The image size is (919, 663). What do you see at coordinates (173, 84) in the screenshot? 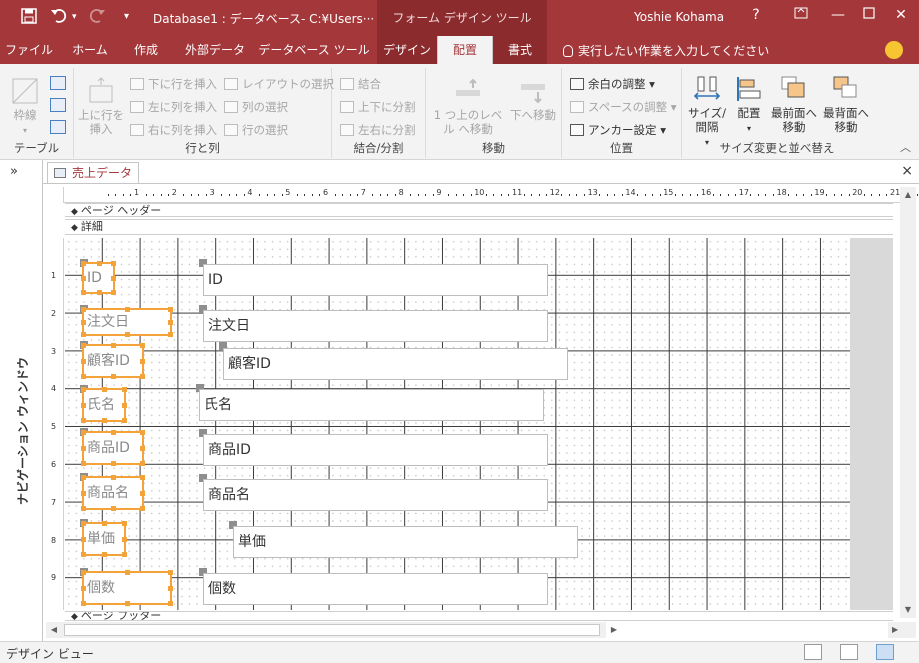
I see `insert-below-button: 下に行を挿入` at bounding box center [173, 84].